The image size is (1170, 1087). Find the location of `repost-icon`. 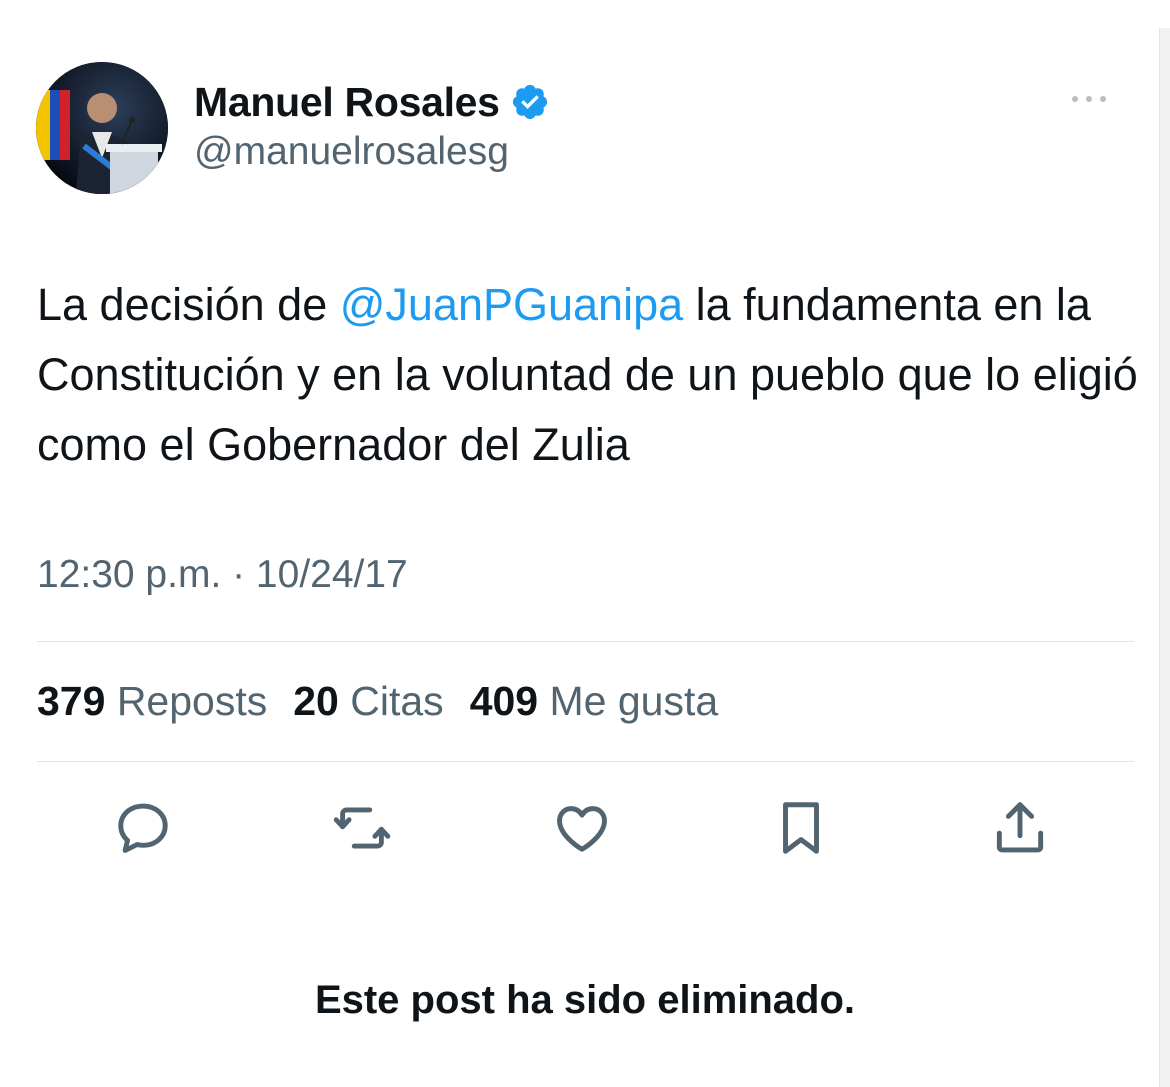

repost-icon is located at coordinates (362, 828).